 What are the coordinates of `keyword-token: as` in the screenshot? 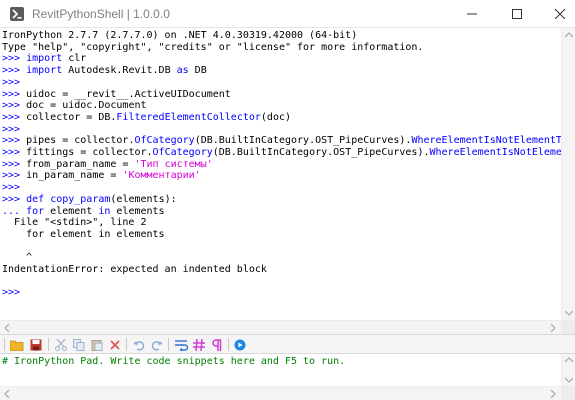 It's located at (182, 71).